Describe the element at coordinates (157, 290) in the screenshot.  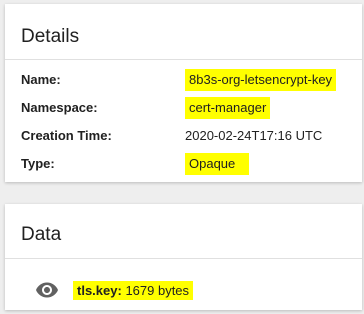
I see `data-size: 1679 bytes` at that location.